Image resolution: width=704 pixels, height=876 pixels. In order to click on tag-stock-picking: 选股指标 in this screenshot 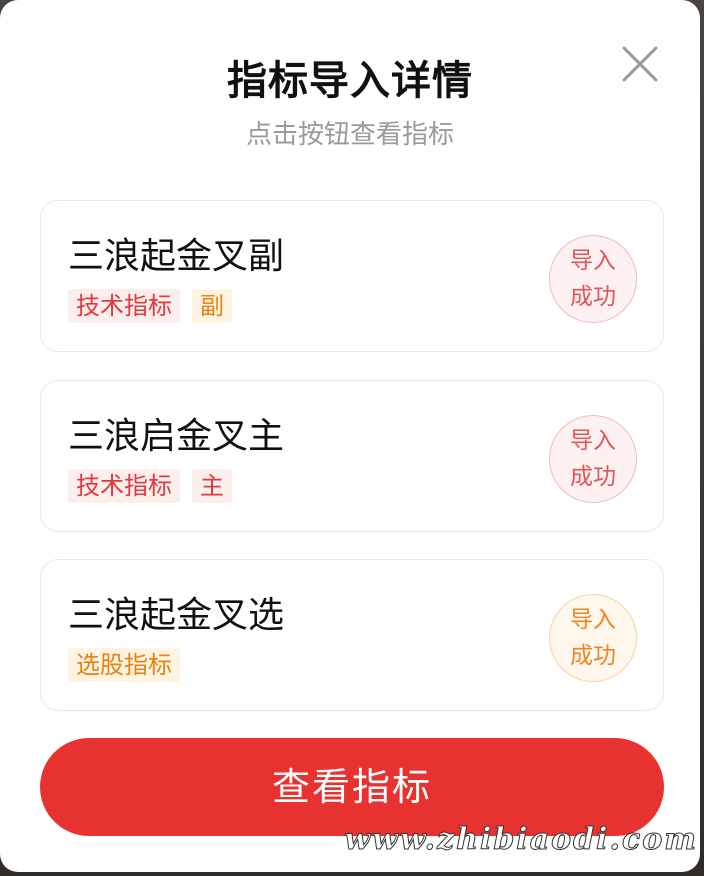, I will do `click(124, 665)`.